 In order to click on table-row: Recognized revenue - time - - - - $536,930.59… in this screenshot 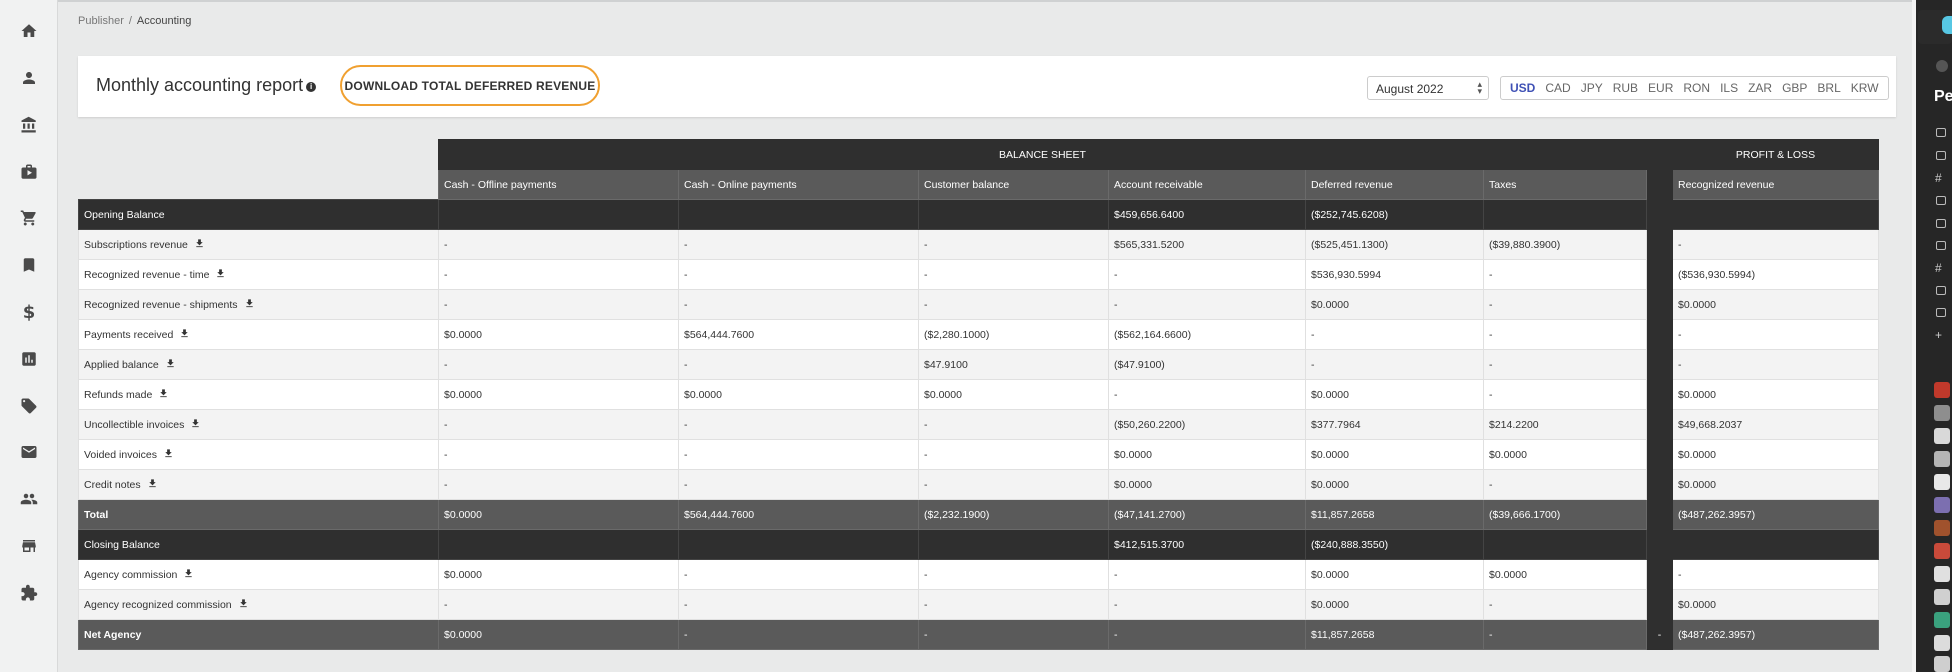, I will do `click(978, 274)`.